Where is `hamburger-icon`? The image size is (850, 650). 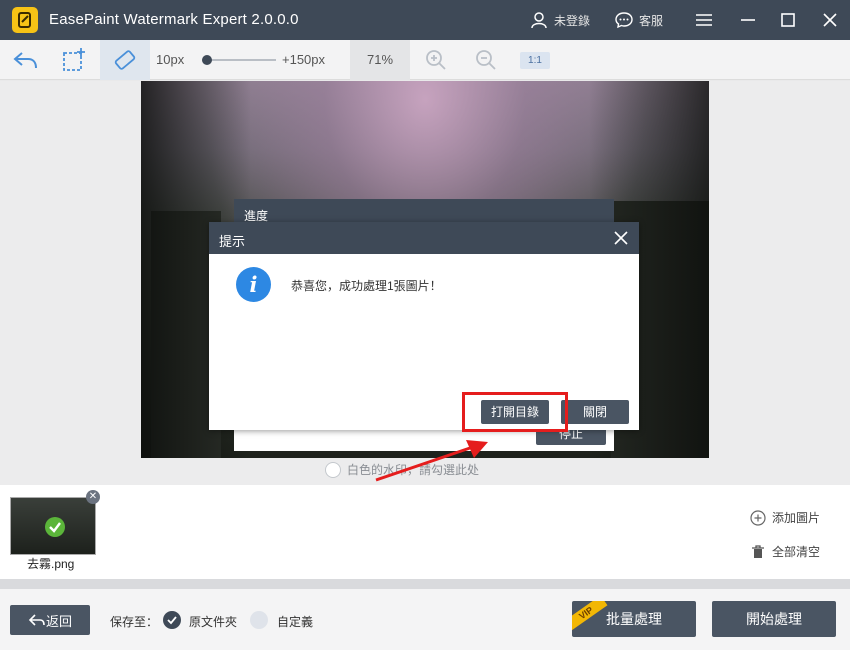
hamburger-icon is located at coordinates (704, 20).